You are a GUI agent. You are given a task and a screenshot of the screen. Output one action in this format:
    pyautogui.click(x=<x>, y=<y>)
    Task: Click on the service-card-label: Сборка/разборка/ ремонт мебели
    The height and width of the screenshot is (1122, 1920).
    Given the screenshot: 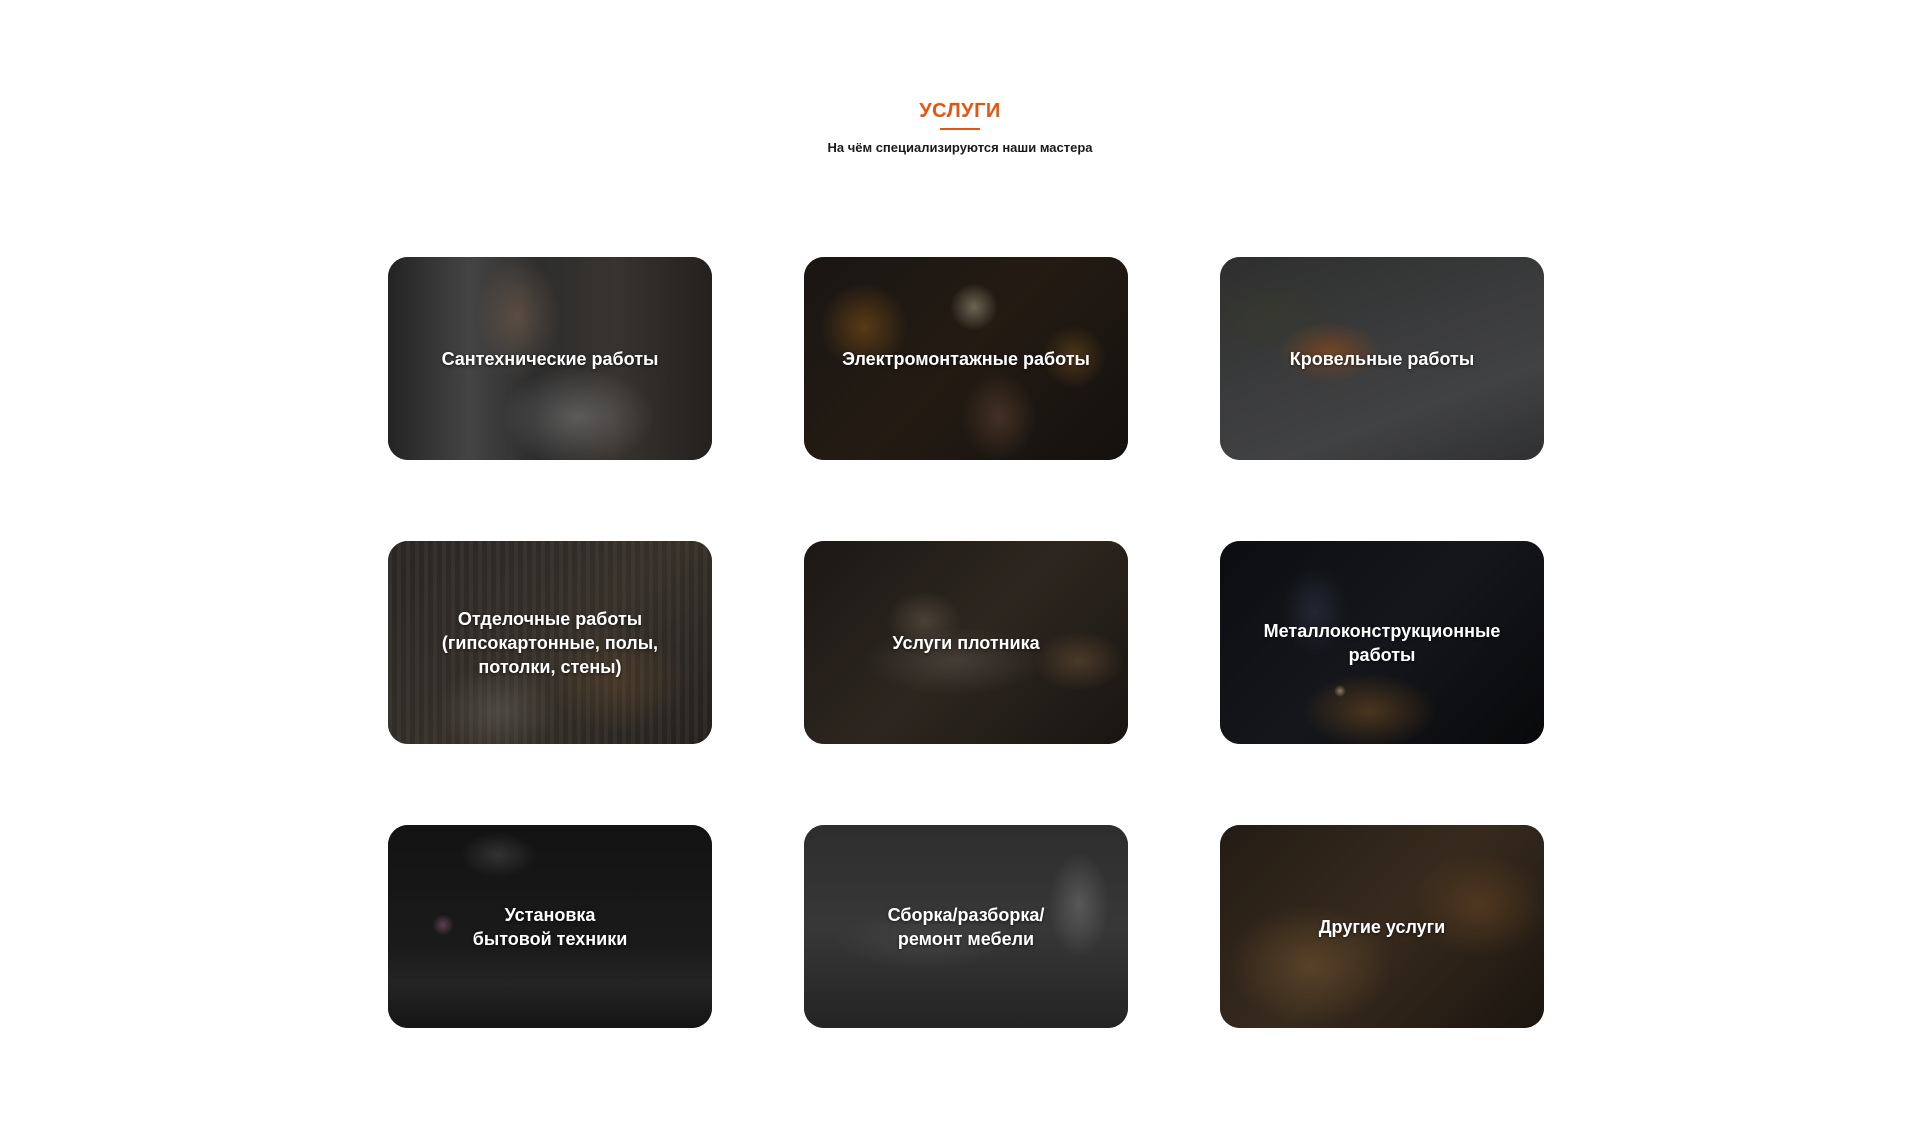 What is the action you would take?
    pyautogui.click(x=966, y=926)
    